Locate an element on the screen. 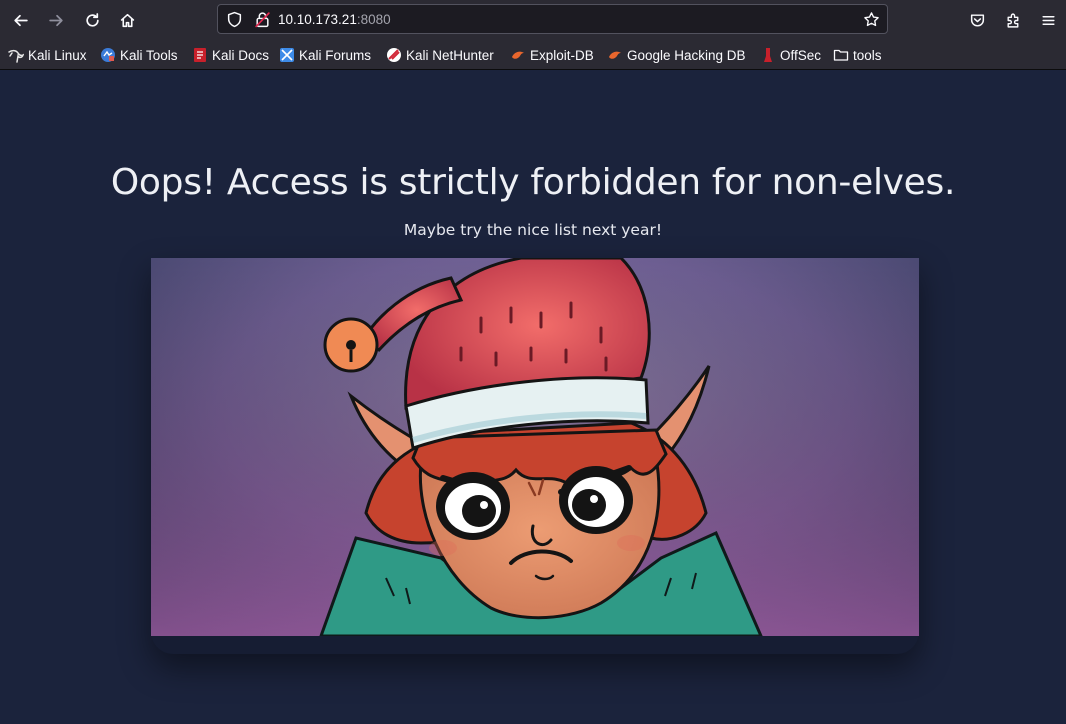 Image resolution: width=1066 pixels, height=724 pixels. browser-toolbar: 10.10.173.21:8080 is located at coordinates (533, 19).